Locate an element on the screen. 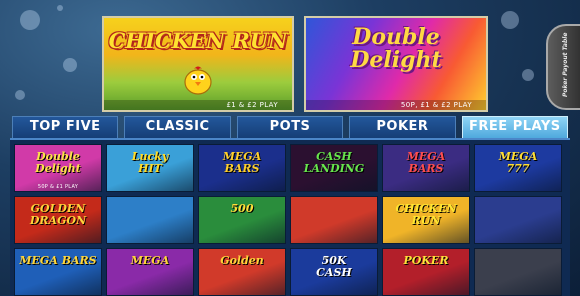 This screenshot has width=580, height=296. game-tile-title: MEGA is located at coordinates (150, 260).